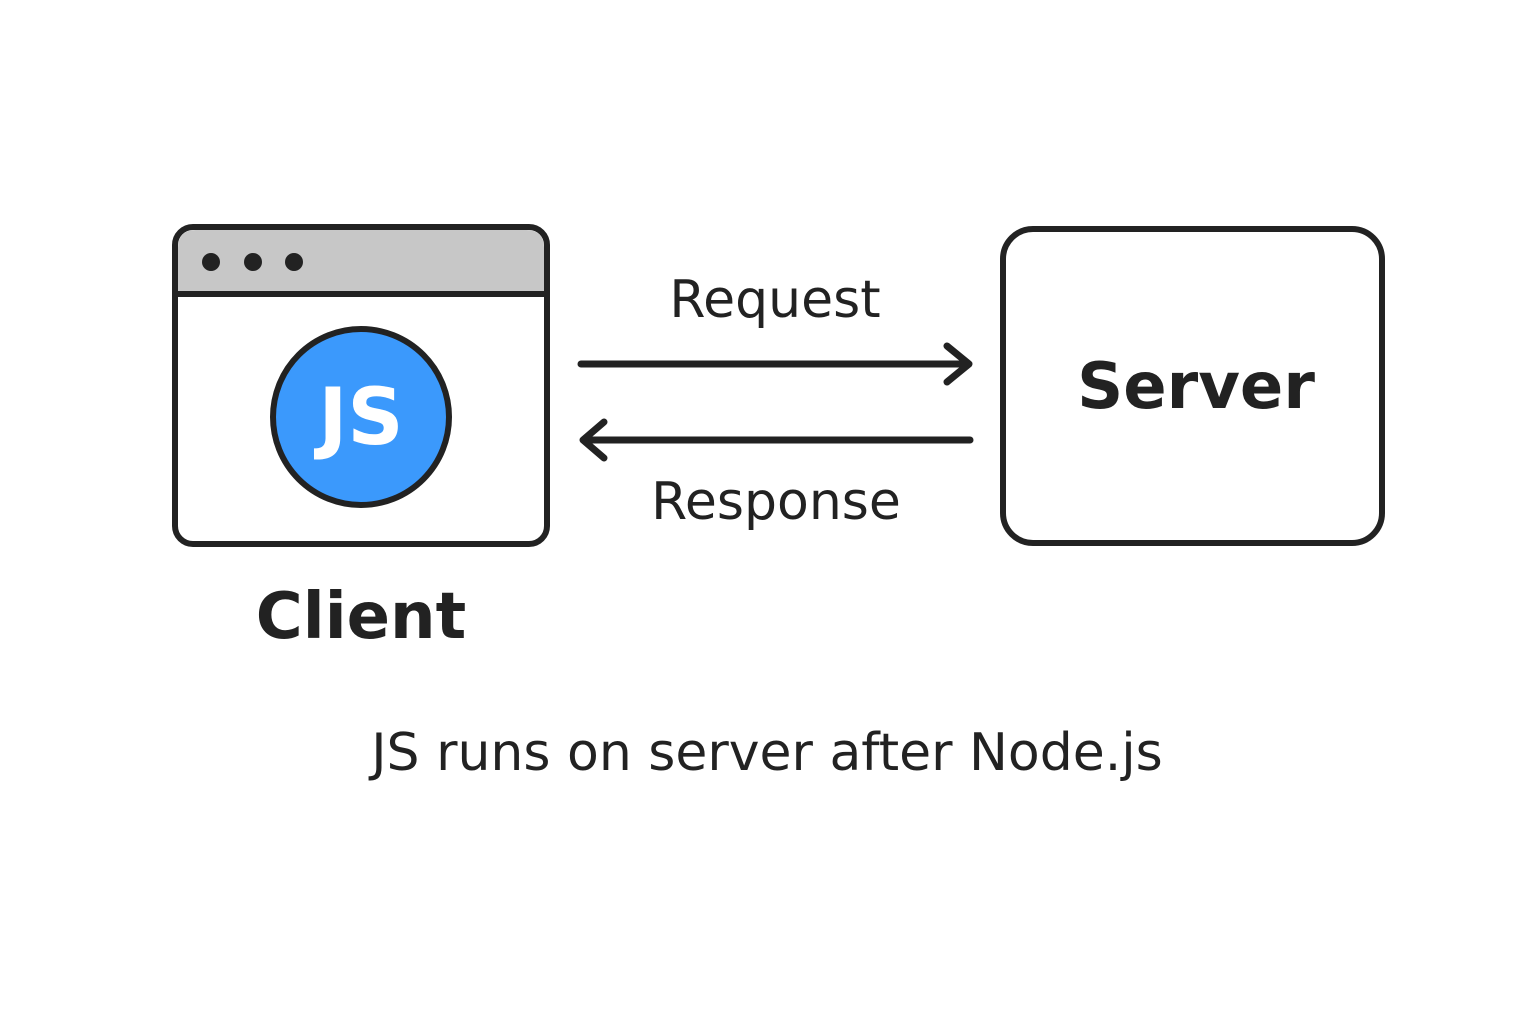 This screenshot has height=1024, width=1536. What do you see at coordinates (361, 261) in the screenshot?
I see `client-window-titlebar` at bounding box center [361, 261].